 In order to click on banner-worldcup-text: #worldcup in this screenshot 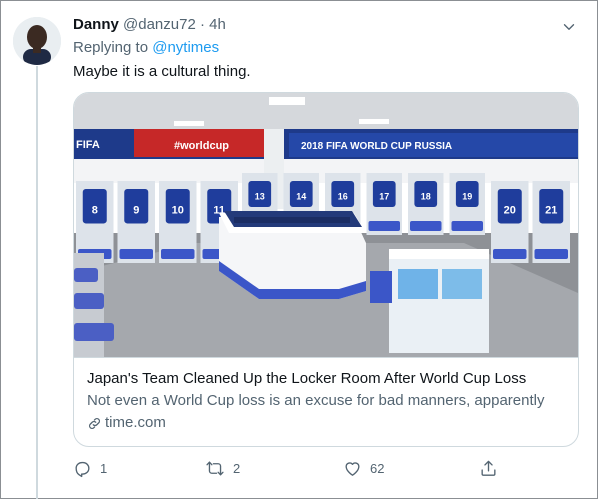, I will do `click(201, 146)`.